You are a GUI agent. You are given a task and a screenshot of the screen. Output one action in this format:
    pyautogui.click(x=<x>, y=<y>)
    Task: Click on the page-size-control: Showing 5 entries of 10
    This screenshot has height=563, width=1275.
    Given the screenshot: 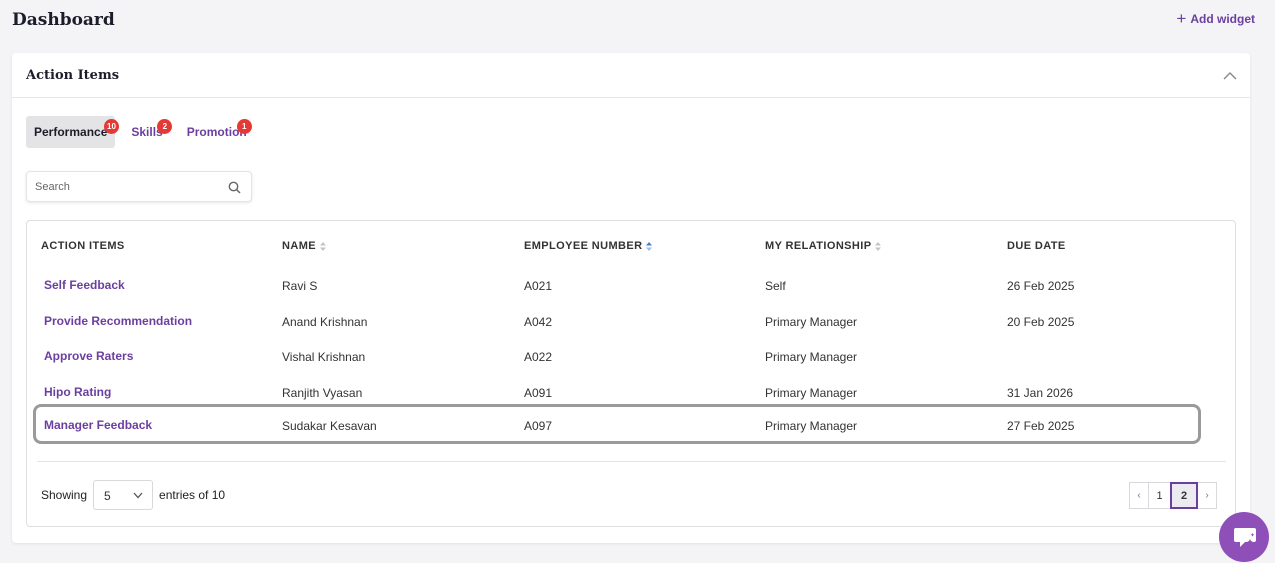 What is the action you would take?
    pyautogui.click(x=133, y=495)
    